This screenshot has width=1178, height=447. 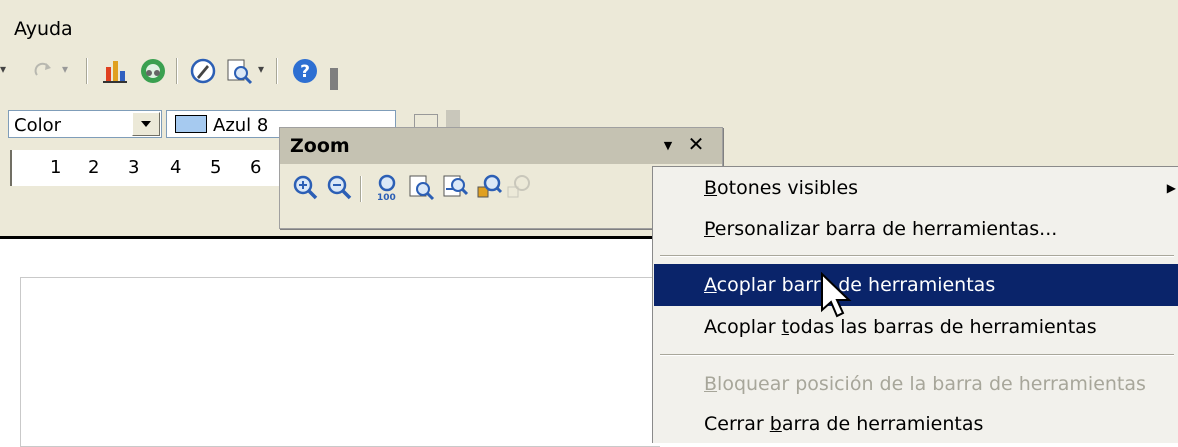 I want to click on submenu-arrow-icon: ▶, so click(x=1171, y=188).